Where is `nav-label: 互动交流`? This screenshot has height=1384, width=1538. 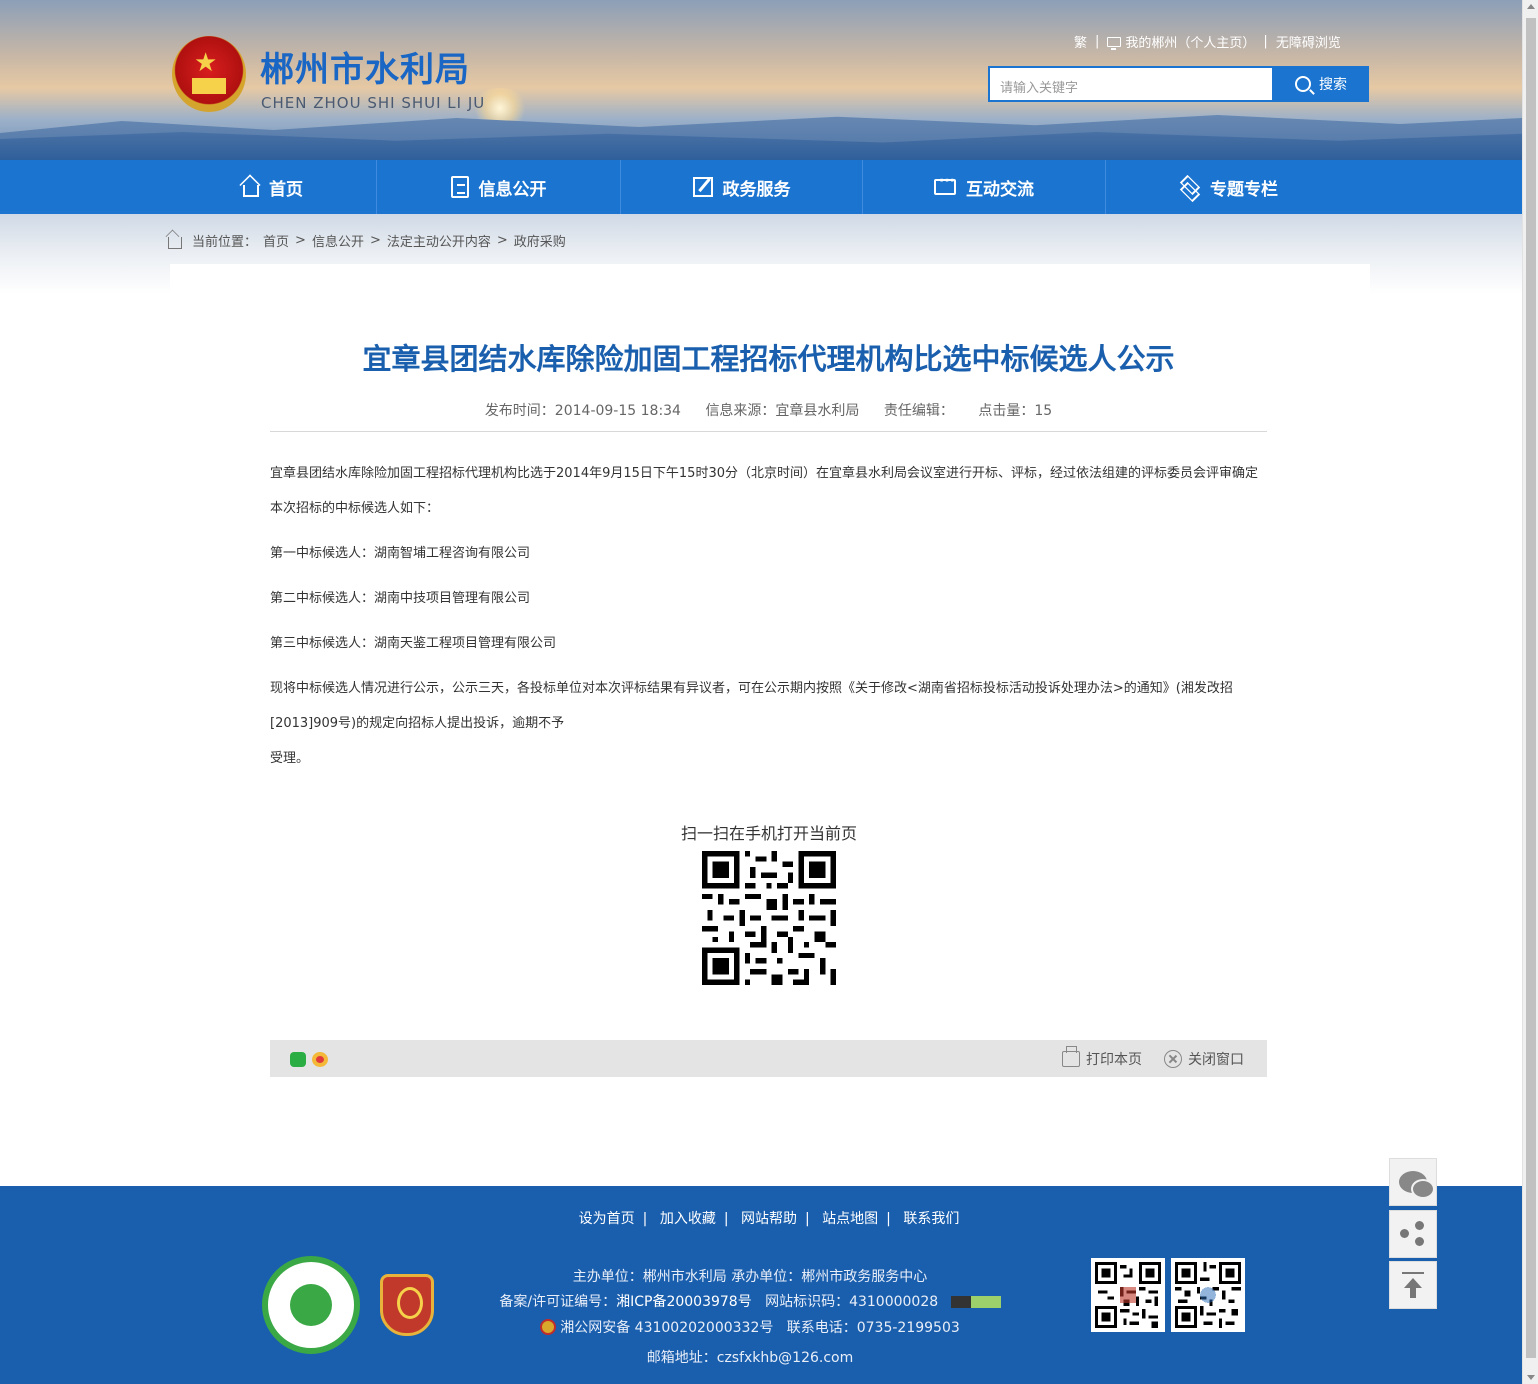
nav-label: 互动交流 is located at coordinates (1000, 189).